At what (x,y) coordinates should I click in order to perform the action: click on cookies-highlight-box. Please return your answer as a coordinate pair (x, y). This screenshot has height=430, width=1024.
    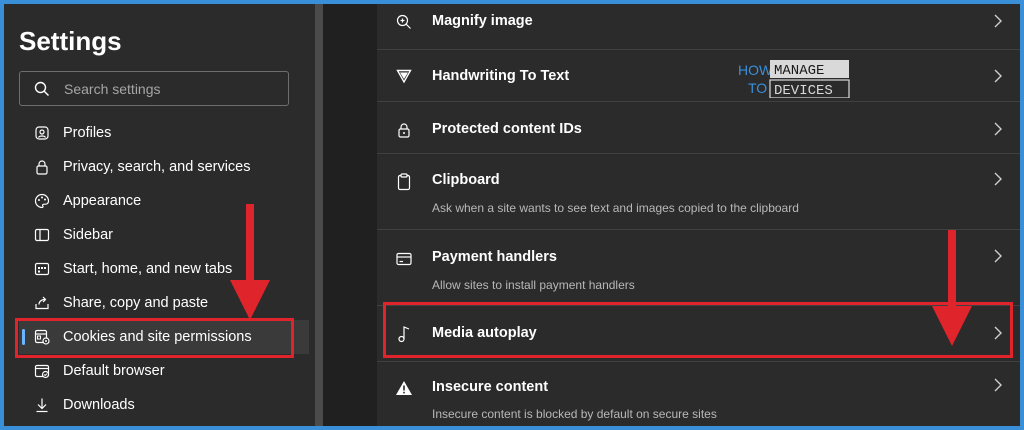
    Looking at the image, I should click on (154, 338).